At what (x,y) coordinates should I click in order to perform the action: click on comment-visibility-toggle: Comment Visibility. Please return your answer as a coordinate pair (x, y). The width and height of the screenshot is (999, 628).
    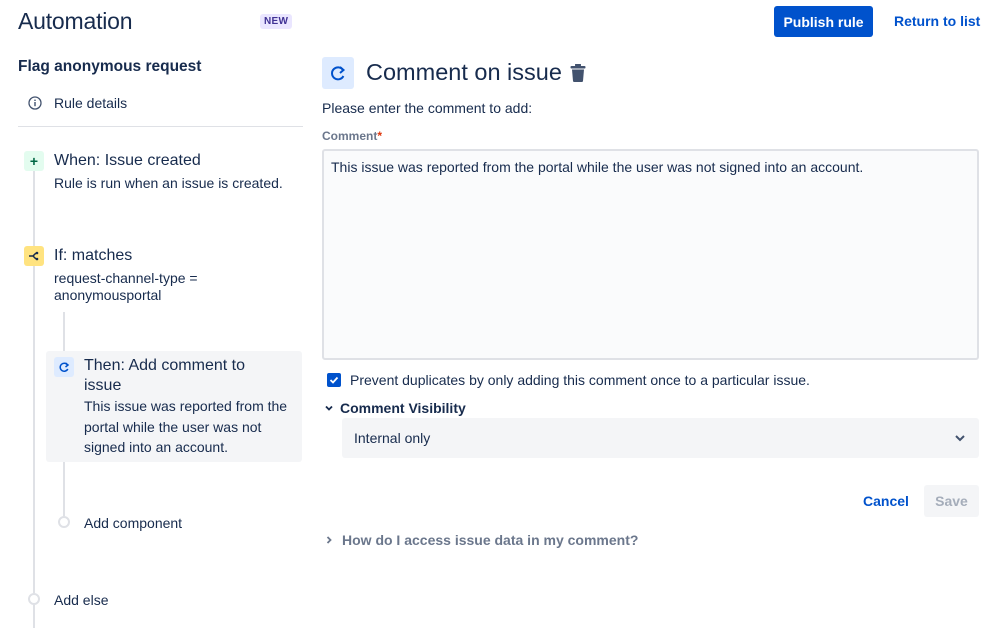
    Looking at the image, I should click on (394, 408).